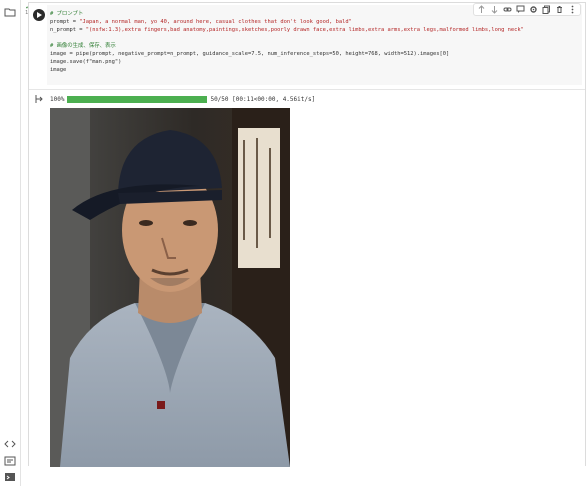  Describe the element at coordinates (83, 46) in the screenshot. I see `code-line-4: # 画像の生成、保存、表示` at that location.